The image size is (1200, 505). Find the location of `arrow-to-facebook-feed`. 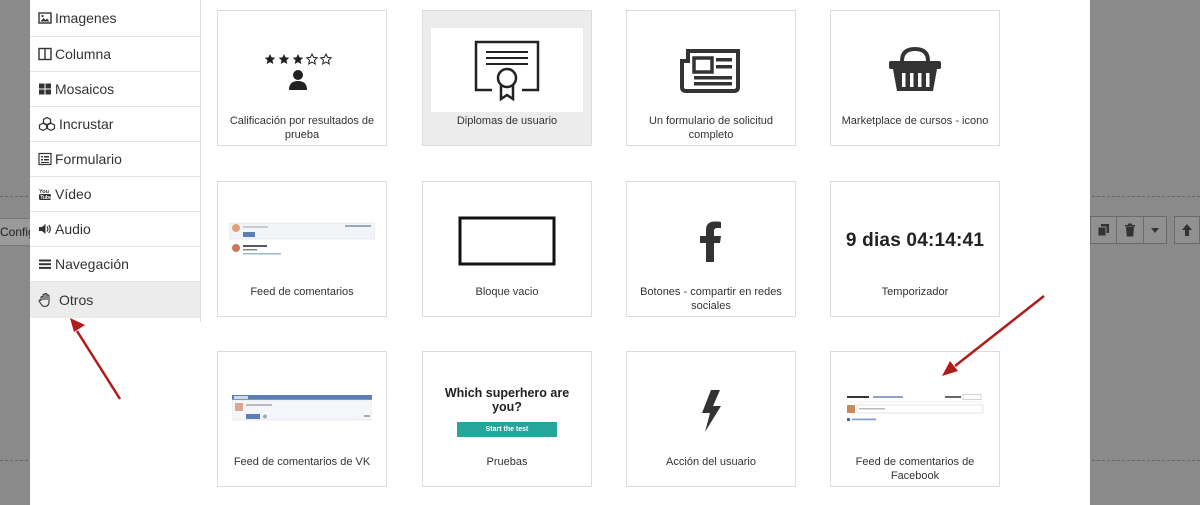

arrow-to-facebook-feed is located at coordinates (993, 335).